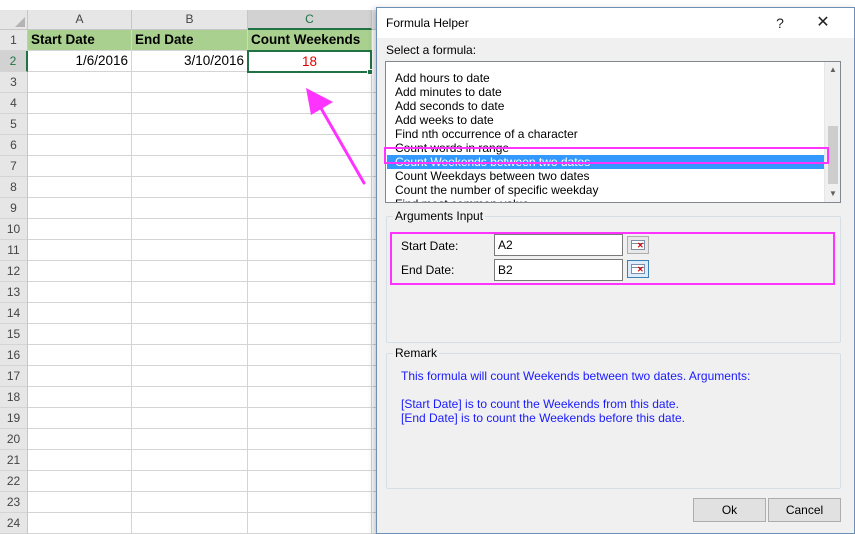 Image resolution: width=855 pixels, height=534 pixels. Describe the element at coordinates (804, 510) in the screenshot. I see `cancel-button: Cancel` at that location.